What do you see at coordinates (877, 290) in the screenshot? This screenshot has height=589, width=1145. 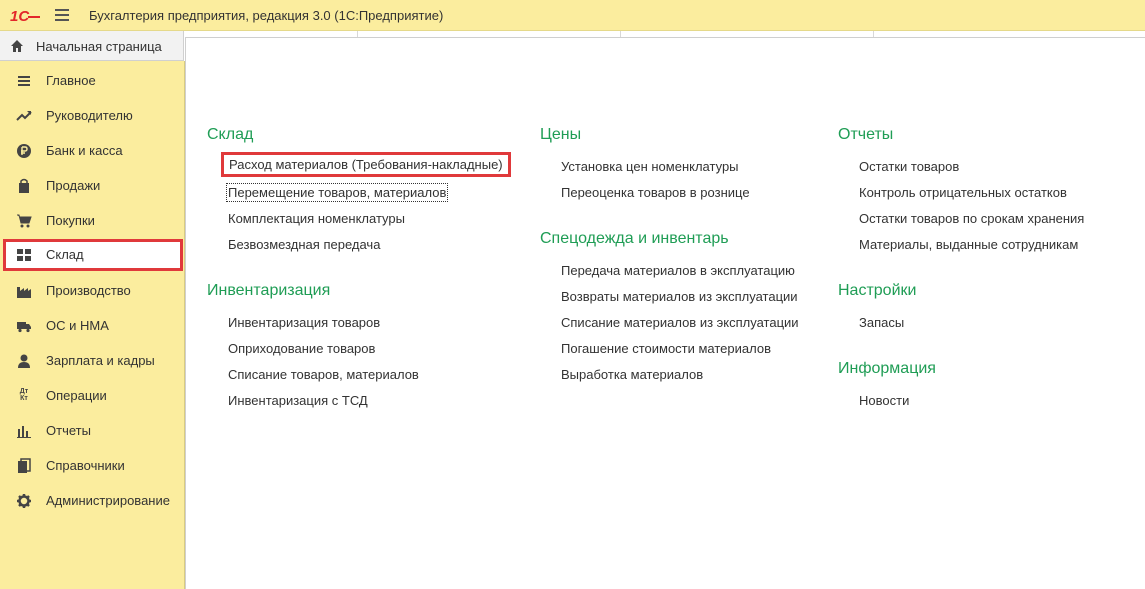 I see `group-title-settings: Настройки` at bounding box center [877, 290].